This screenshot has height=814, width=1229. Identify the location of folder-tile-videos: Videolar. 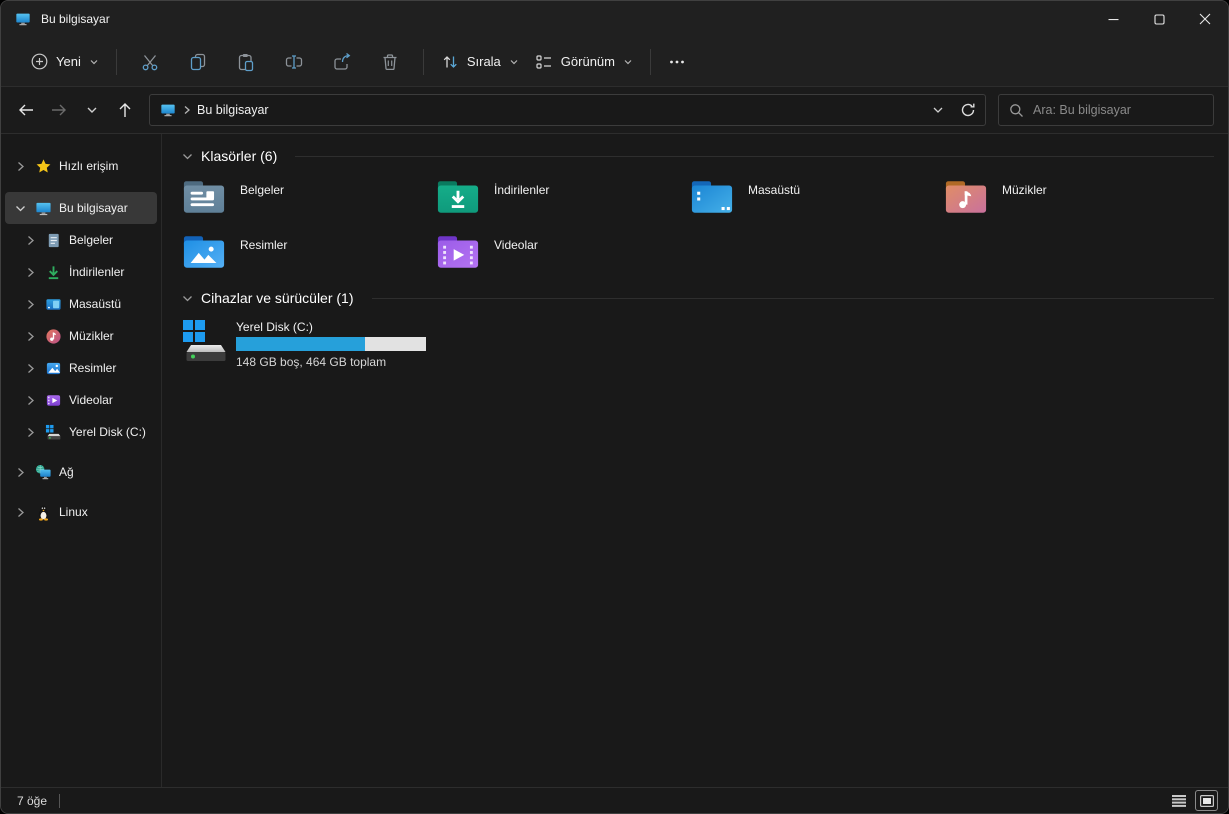
(563, 251).